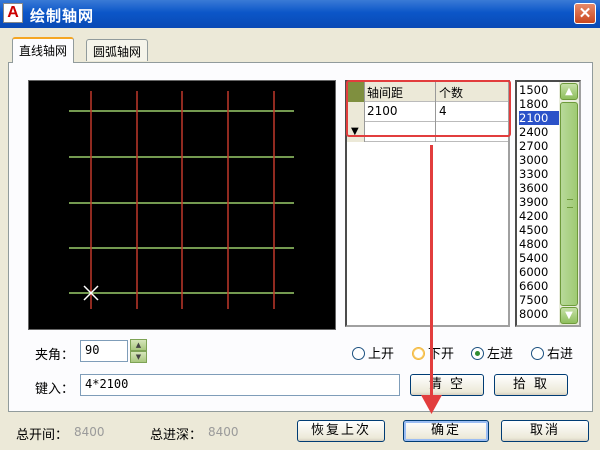 The height and width of the screenshot is (450, 600). I want to click on list-item: 7500, so click(539, 300).